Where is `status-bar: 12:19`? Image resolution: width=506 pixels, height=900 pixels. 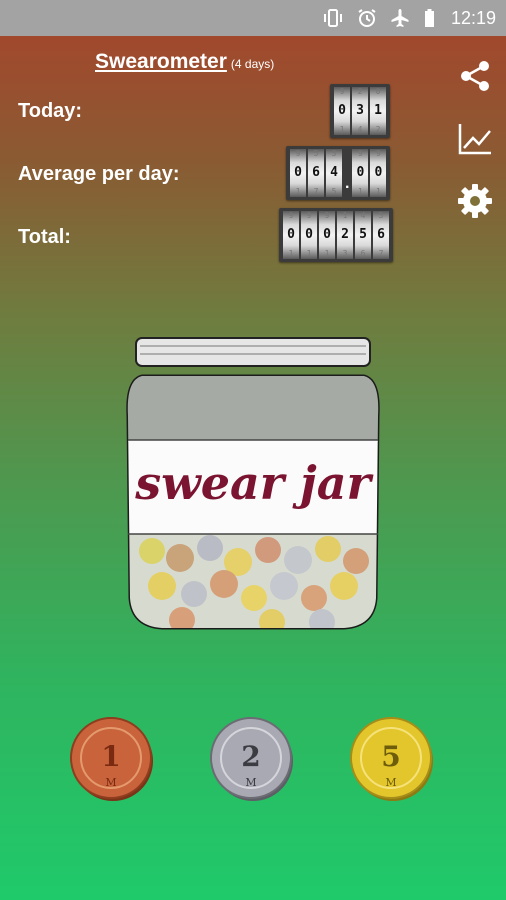 status-bar: 12:19 is located at coordinates (253, 18).